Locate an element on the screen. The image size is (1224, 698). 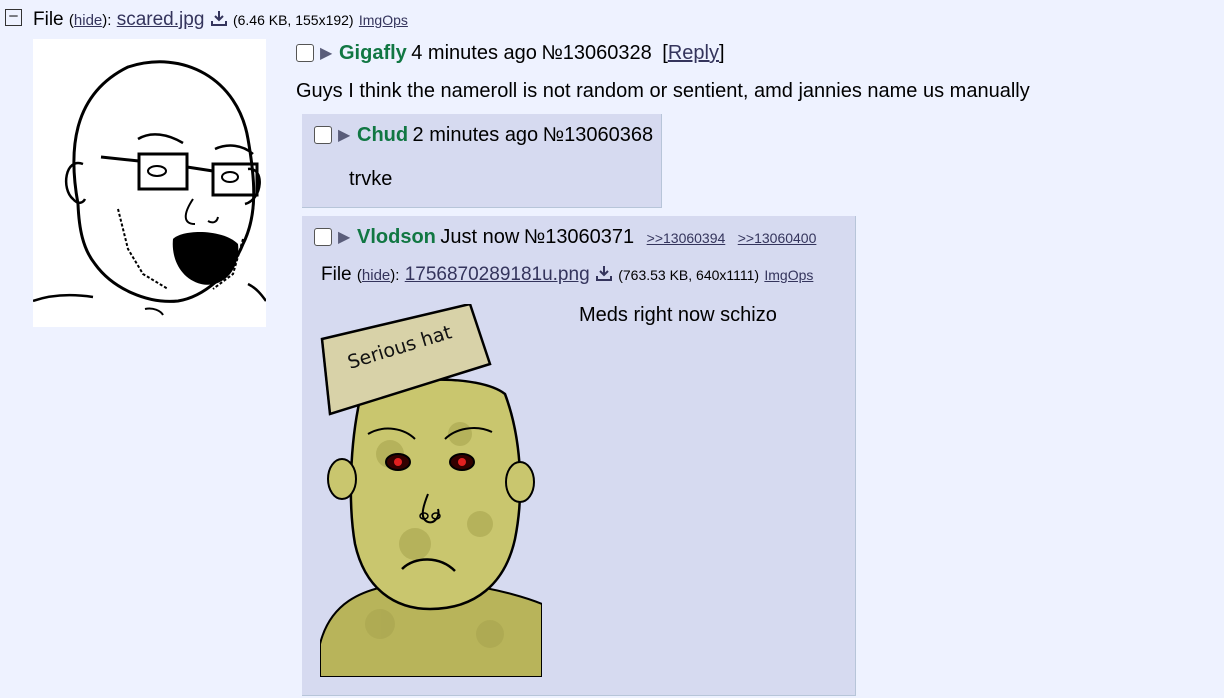
op-reply-link: Reply is located at coordinates (693, 53).